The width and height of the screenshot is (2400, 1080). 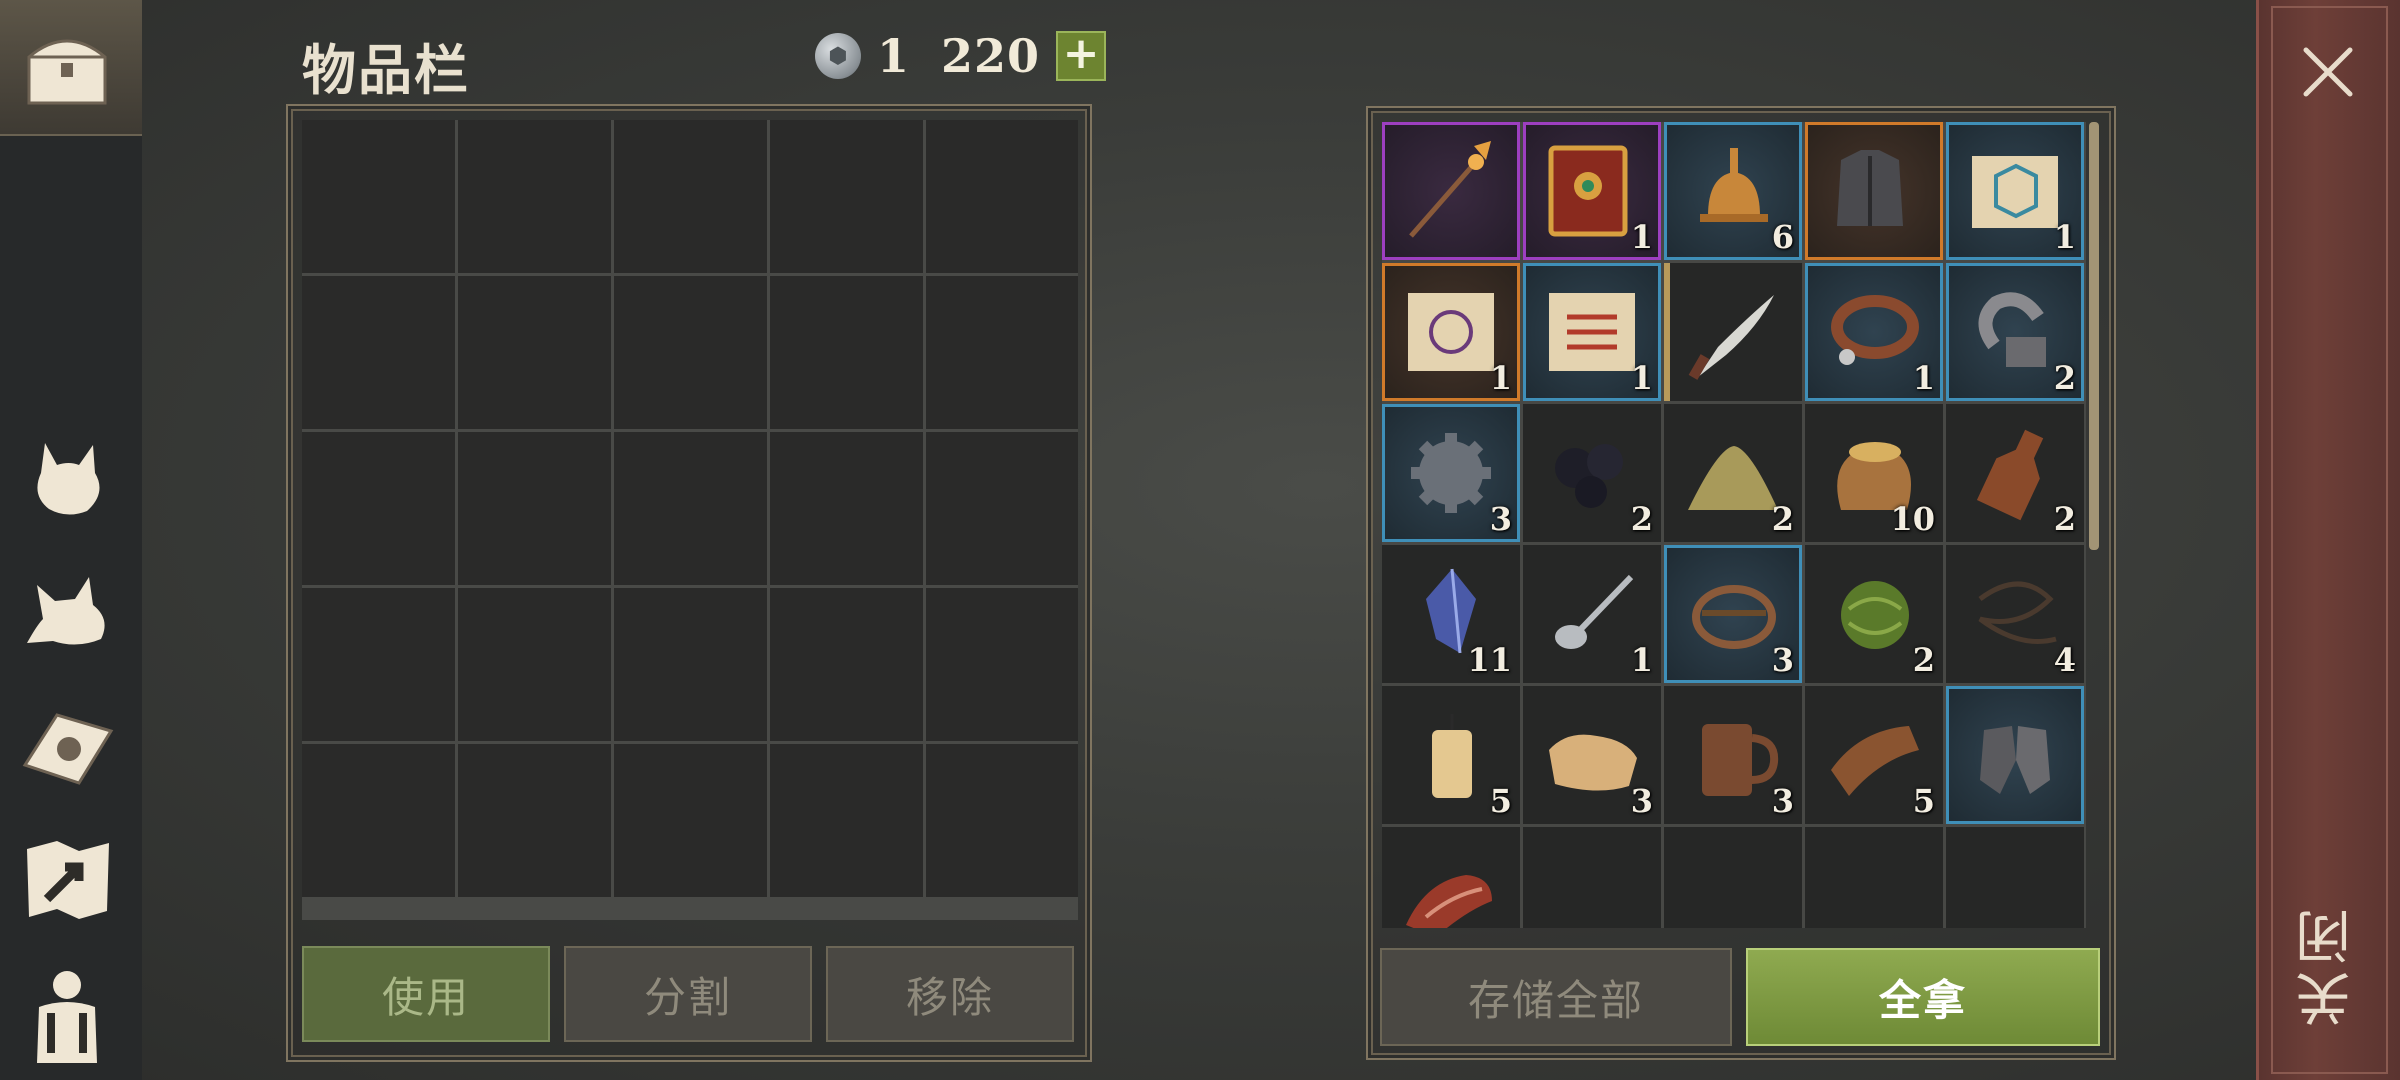 I want to click on wolf-icon, so click(x=67, y=609).